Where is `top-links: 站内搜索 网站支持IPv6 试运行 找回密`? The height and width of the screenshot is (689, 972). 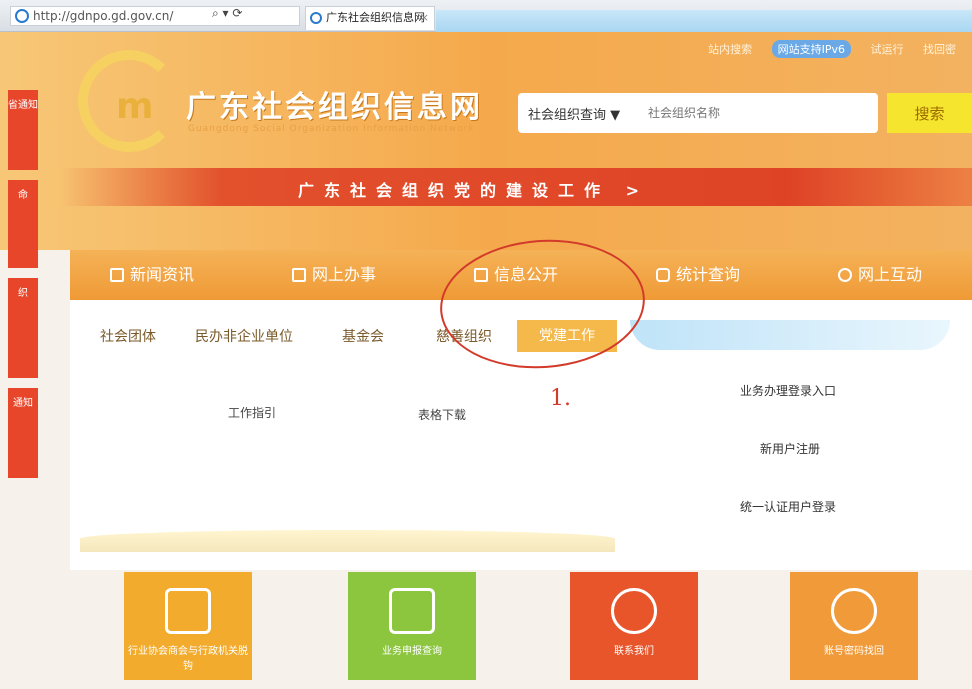
top-links: 站内搜索 网站支持IPv6 试运行 找回密 is located at coordinates (840, 49).